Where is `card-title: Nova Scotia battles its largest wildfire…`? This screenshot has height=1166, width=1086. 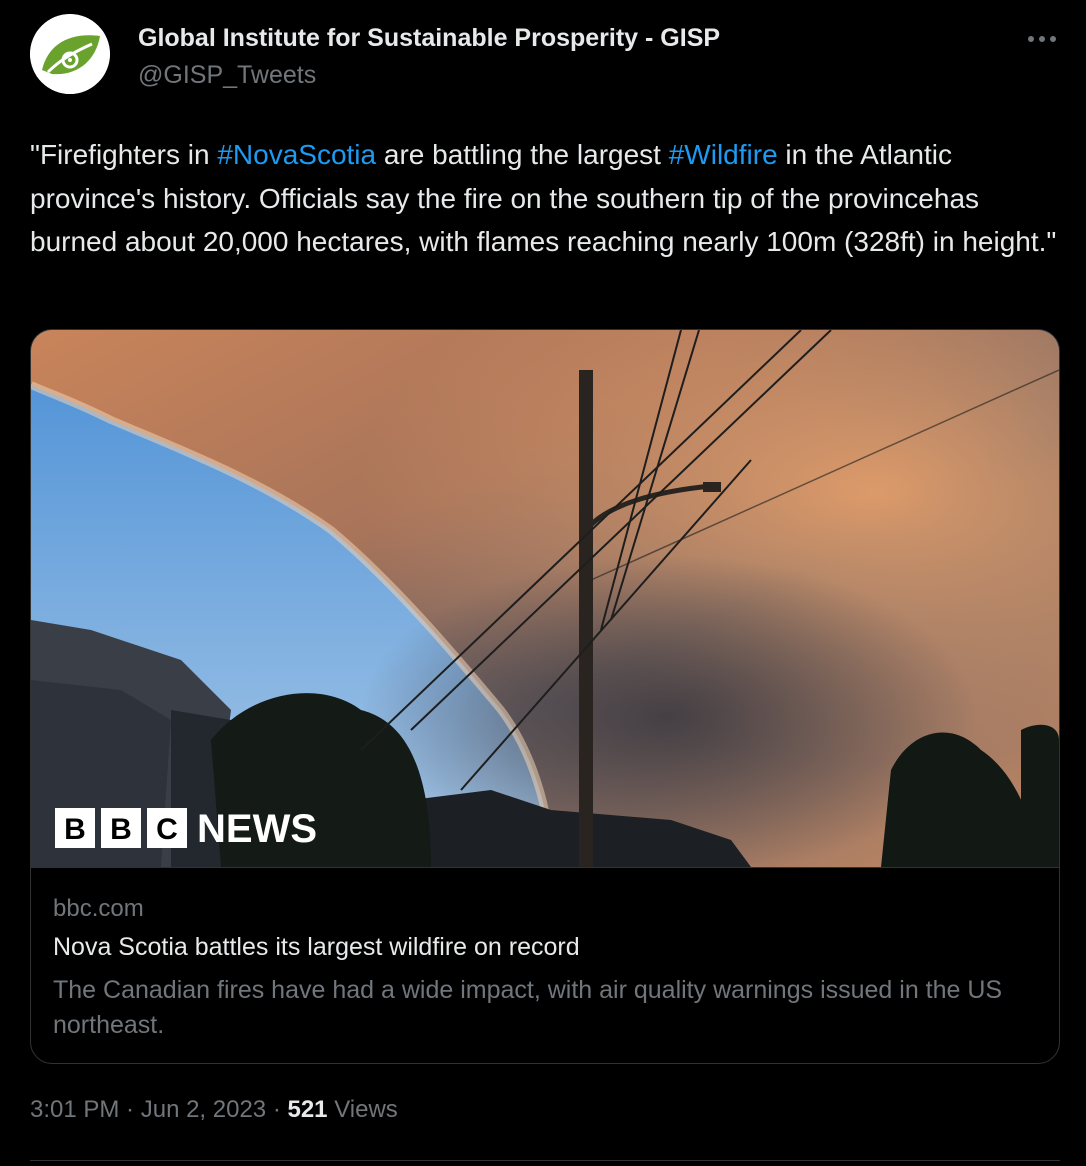 card-title: Nova Scotia battles its largest wildfire… is located at coordinates (316, 947).